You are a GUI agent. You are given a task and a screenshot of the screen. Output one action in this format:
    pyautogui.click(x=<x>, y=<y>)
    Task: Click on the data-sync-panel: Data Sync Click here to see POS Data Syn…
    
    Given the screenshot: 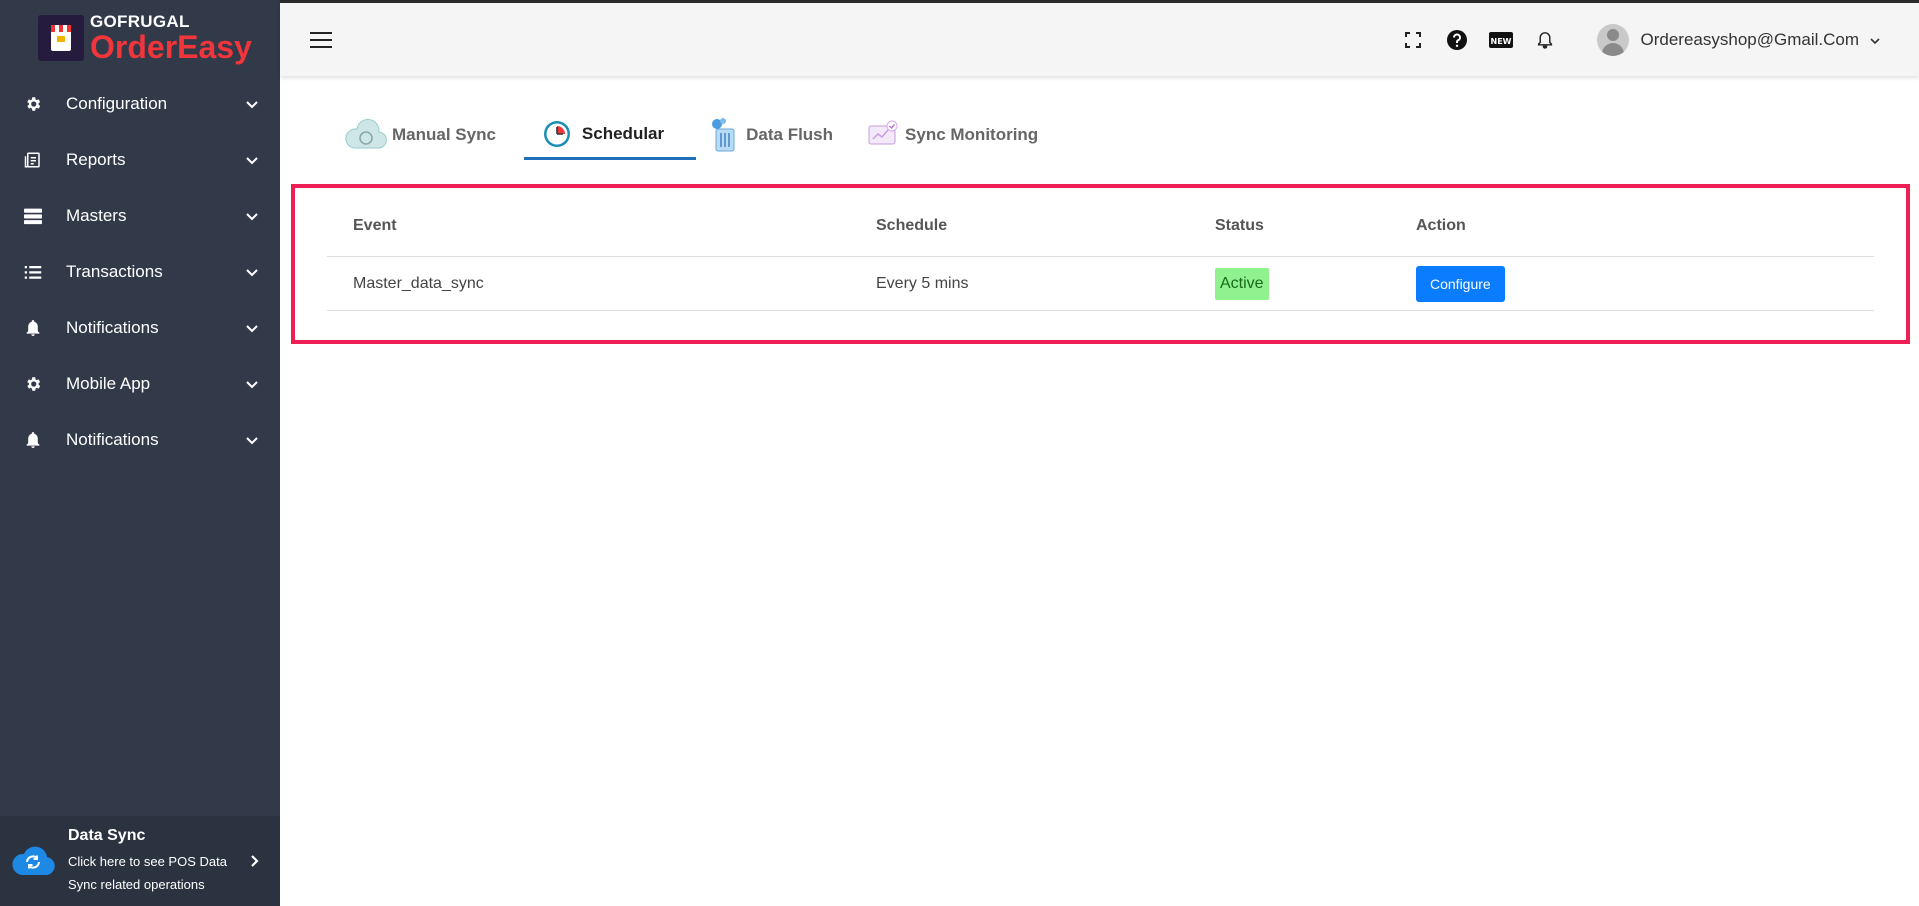 What is the action you would take?
    pyautogui.click(x=140, y=861)
    